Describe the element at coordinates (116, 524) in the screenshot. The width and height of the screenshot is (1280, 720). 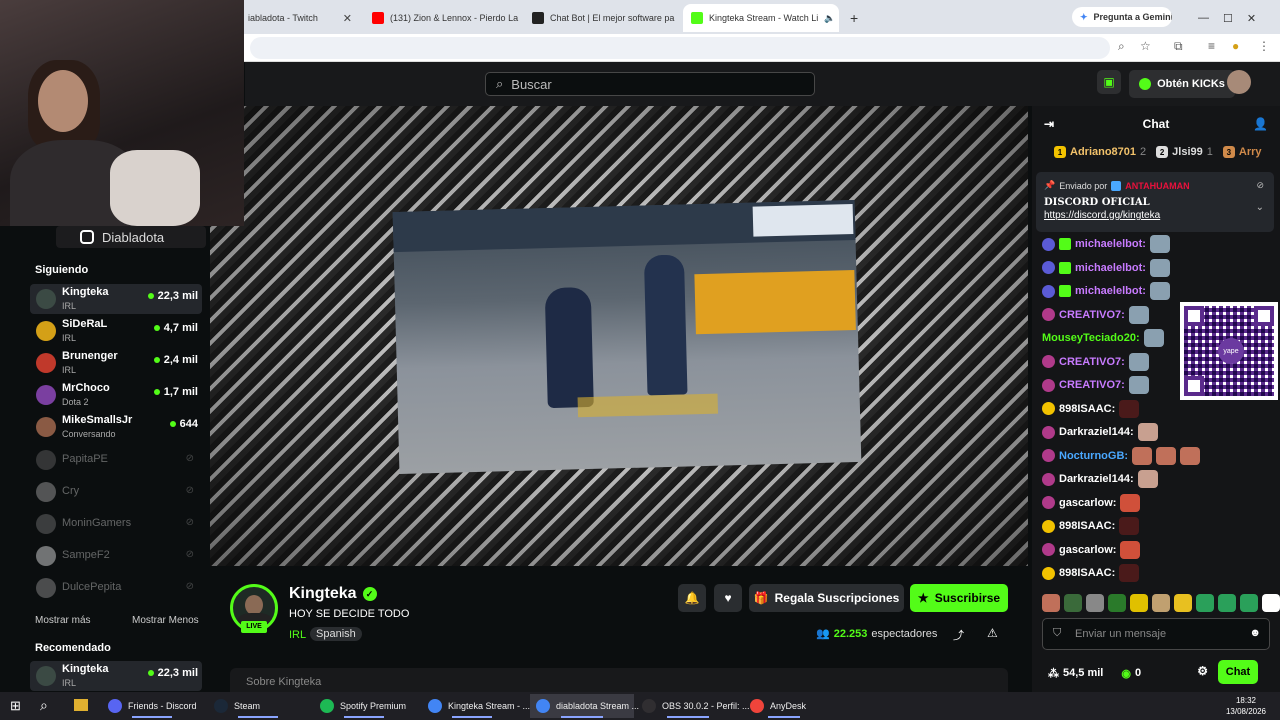
I see `sidebar-item-moningamers: MoninGamers ⊘` at that location.